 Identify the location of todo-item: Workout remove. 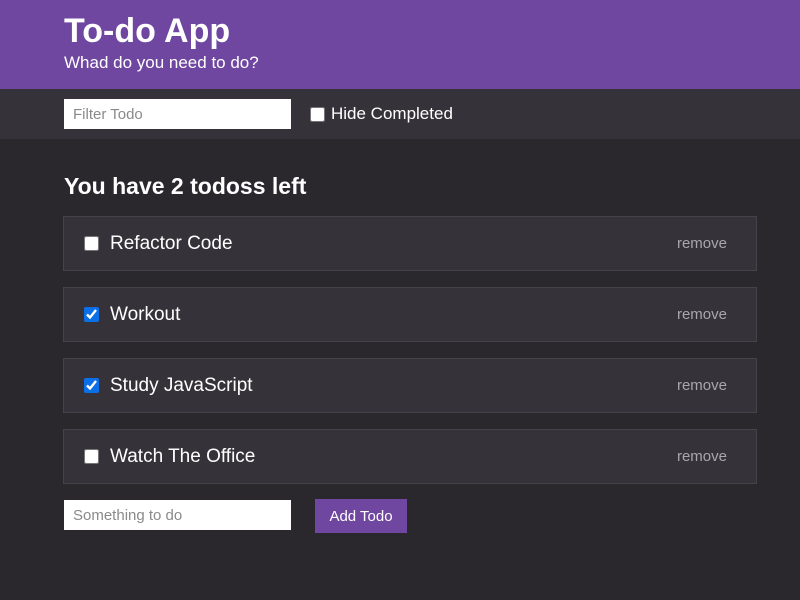
(410, 314).